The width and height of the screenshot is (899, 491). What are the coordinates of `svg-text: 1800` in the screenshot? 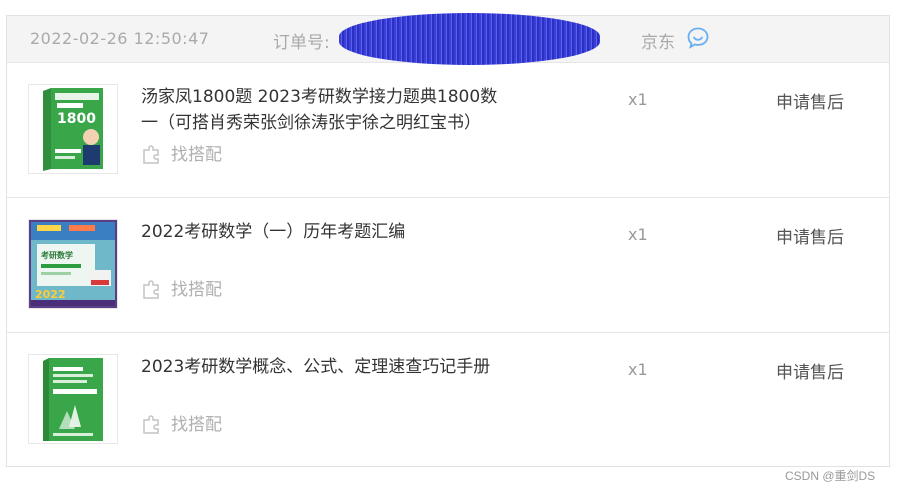 It's located at (76, 119).